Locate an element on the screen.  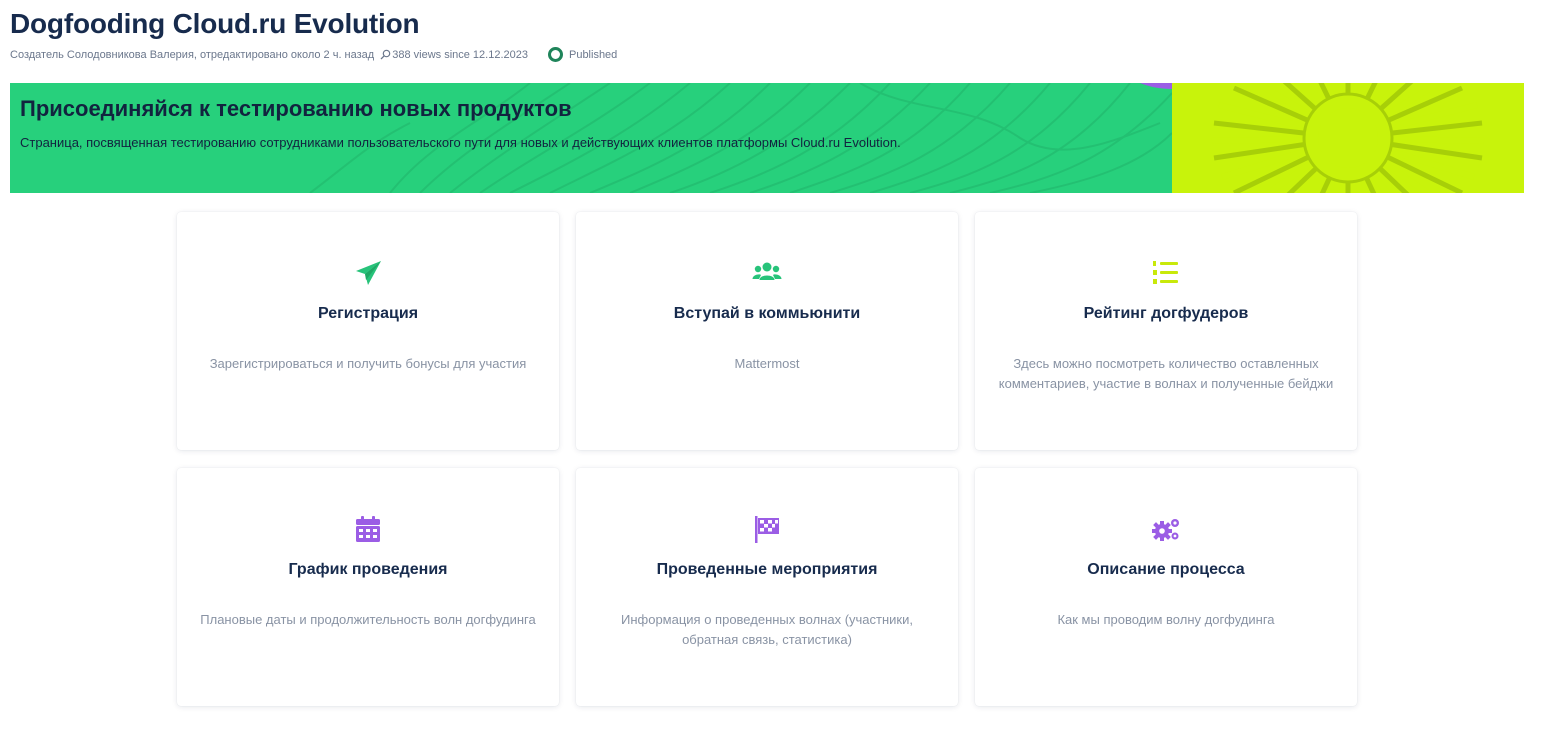
magnifier-icon is located at coordinates (385, 54).